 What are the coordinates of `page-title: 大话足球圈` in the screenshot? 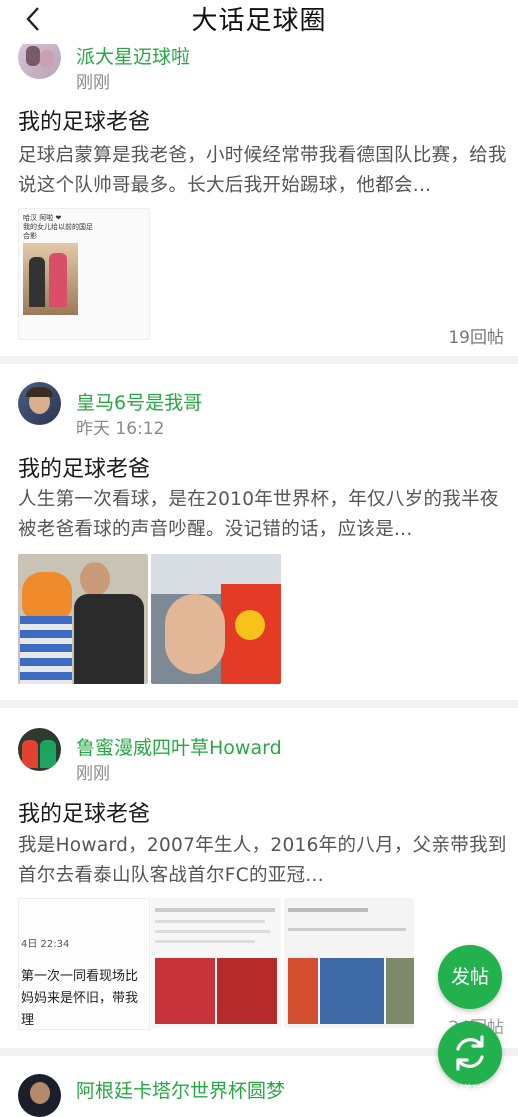 It's located at (259, 21).